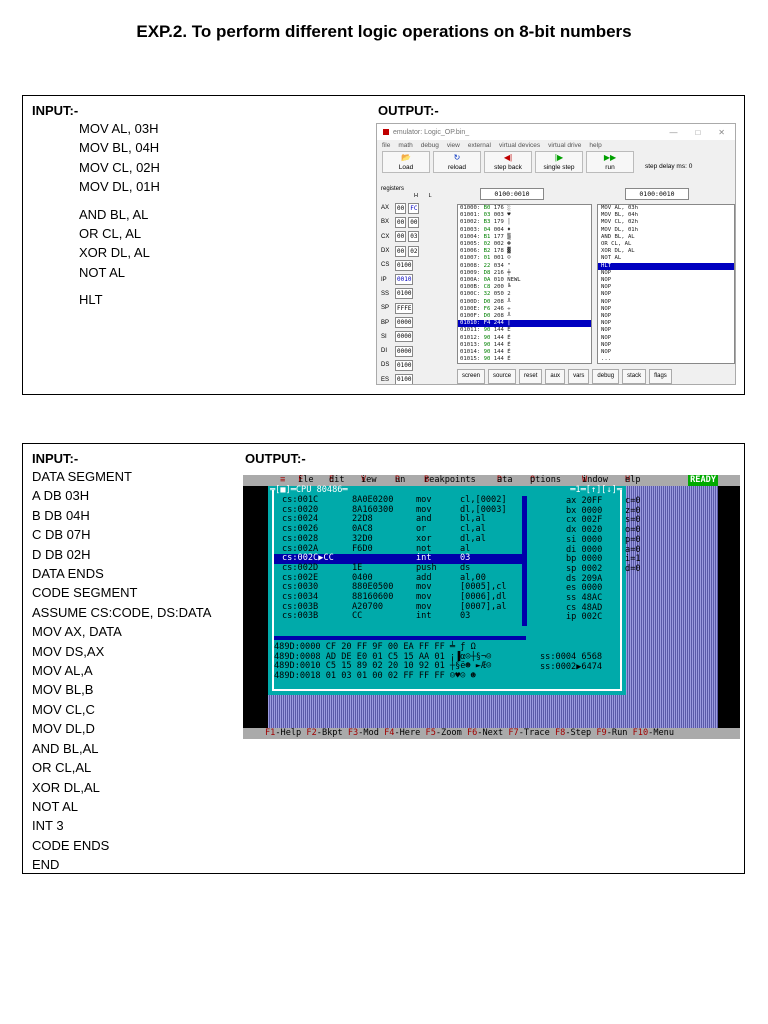  What do you see at coordinates (571, 667) in the screenshot?
I see `stack-row: ss:0002▶6474` at bounding box center [571, 667].